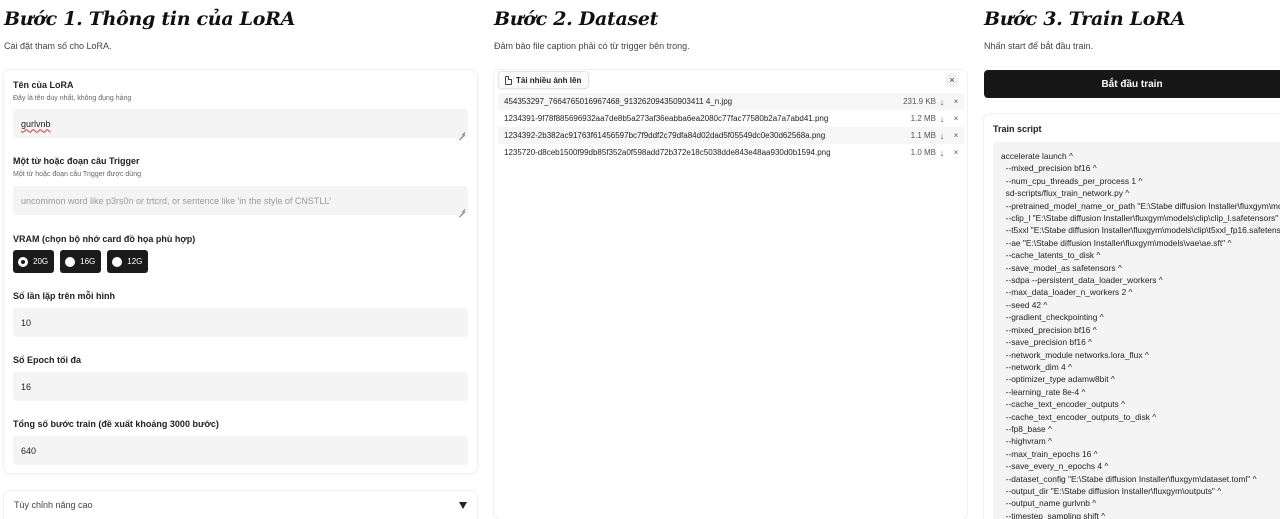 The image size is (1280, 519). What do you see at coordinates (88, 261) in the screenshot?
I see `vram-option-label: 16G` at bounding box center [88, 261].